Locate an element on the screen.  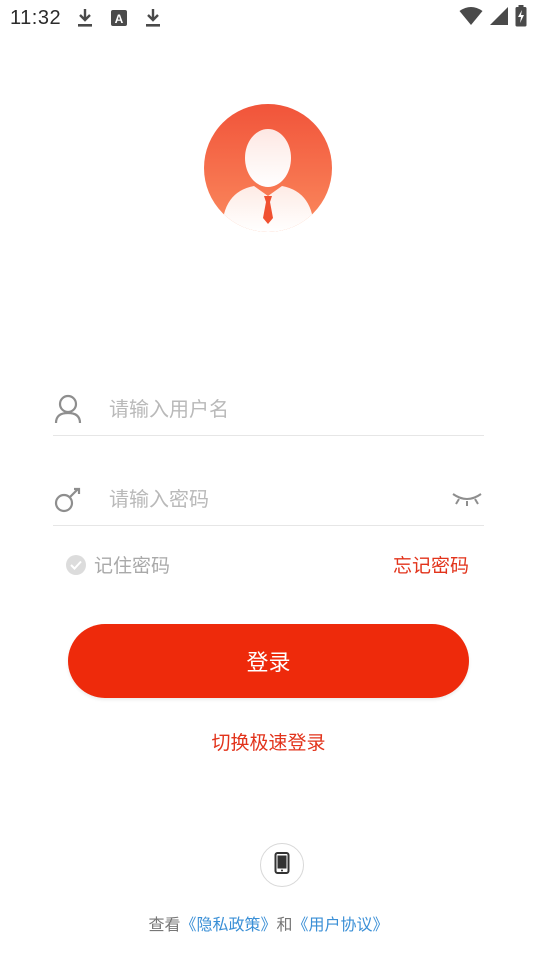
status-bar: 11:32 A is located at coordinates (268, 18).